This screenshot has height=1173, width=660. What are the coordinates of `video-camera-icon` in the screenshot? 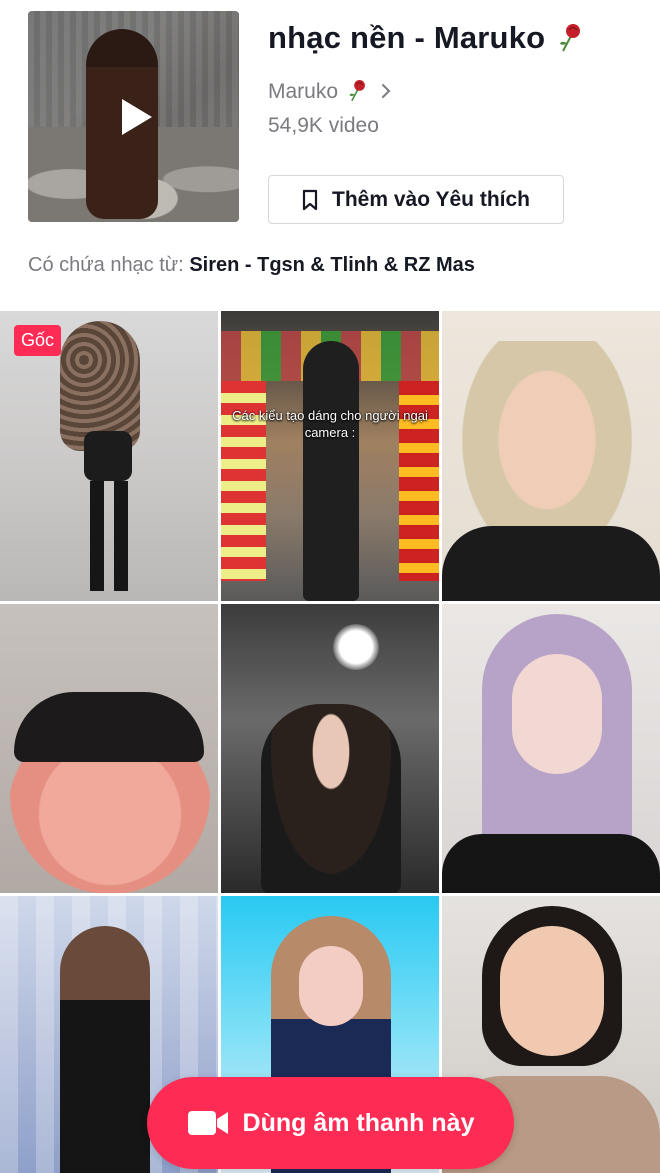 It's located at (207, 1123).